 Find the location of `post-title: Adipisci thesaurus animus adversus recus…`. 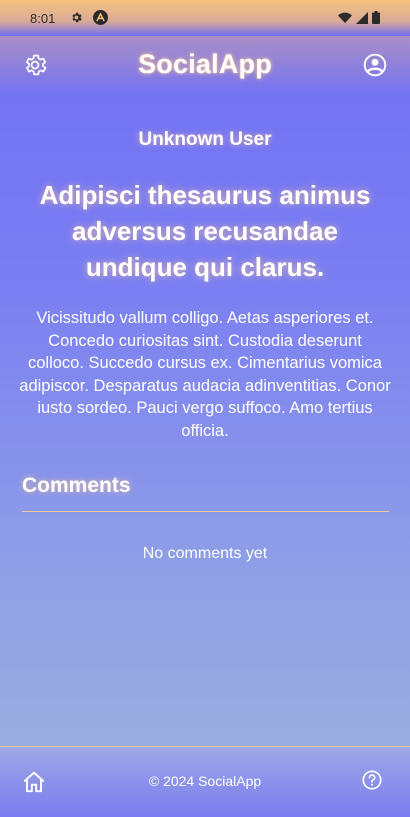

post-title: Adipisci thesaurus animus adversus recus… is located at coordinates (205, 231).